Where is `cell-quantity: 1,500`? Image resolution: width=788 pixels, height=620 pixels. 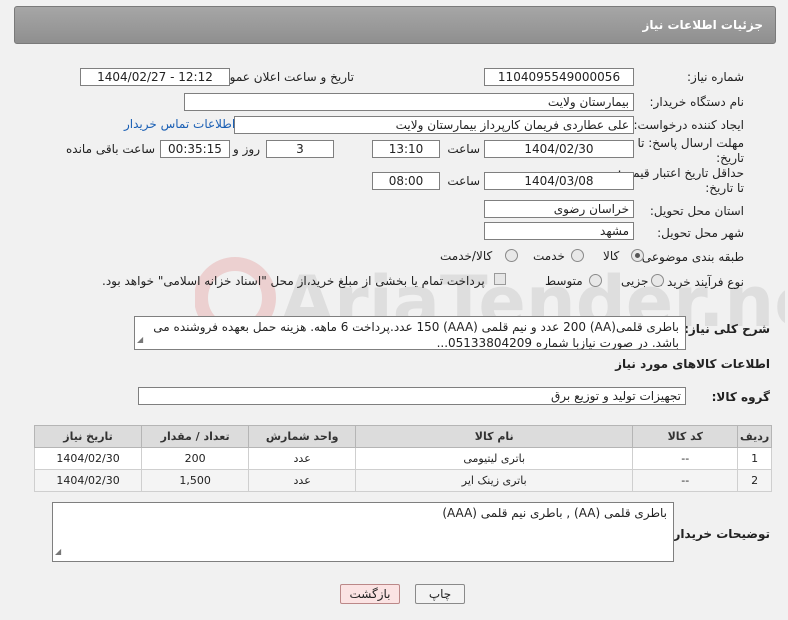
cell-quantity: 1,500 is located at coordinates (195, 480).